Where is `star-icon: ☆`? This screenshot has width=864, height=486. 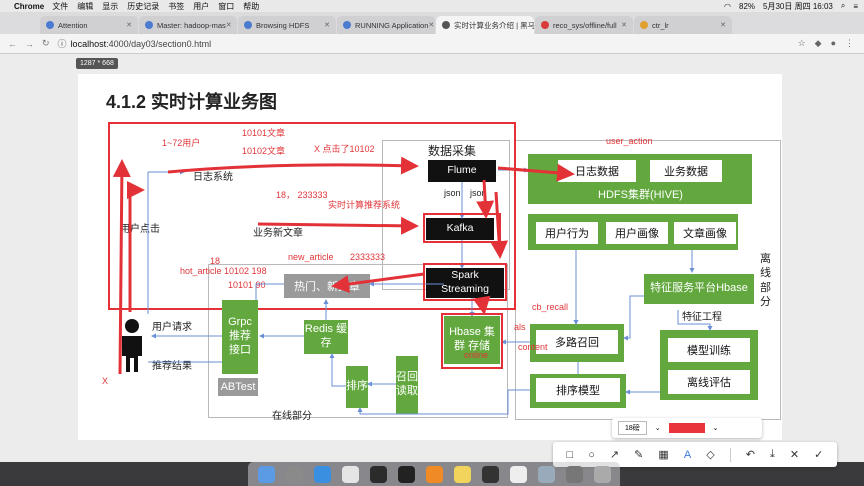 star-icon: ☆ is located at coordinates (802, 43).